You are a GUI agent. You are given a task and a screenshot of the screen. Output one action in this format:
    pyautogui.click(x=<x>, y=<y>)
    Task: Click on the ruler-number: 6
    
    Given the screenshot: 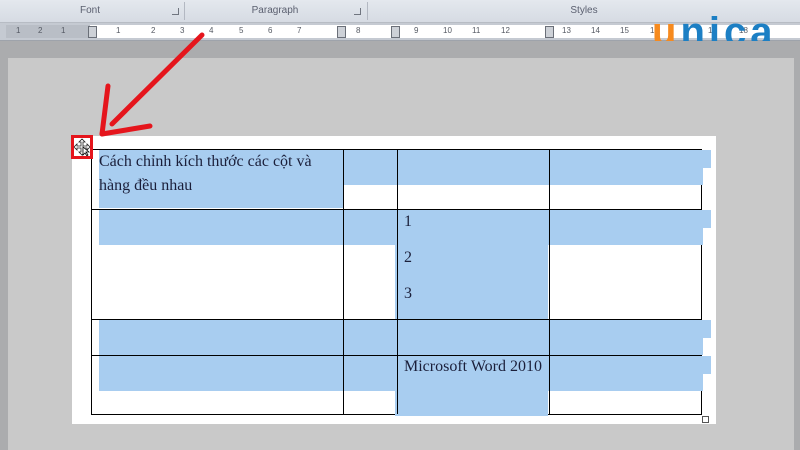 What is the action you would take?
    pyautogui.click(x=270, y=30)
    